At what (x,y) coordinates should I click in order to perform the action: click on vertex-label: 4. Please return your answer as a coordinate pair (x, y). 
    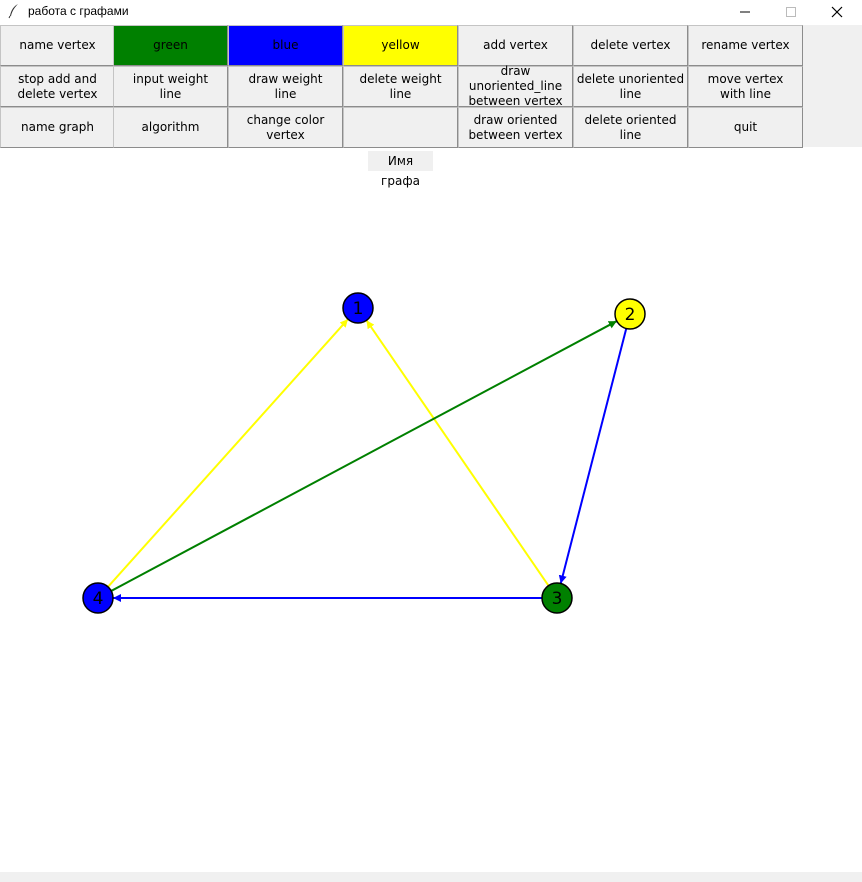
    Looking at the image, I should click on (98, 599).